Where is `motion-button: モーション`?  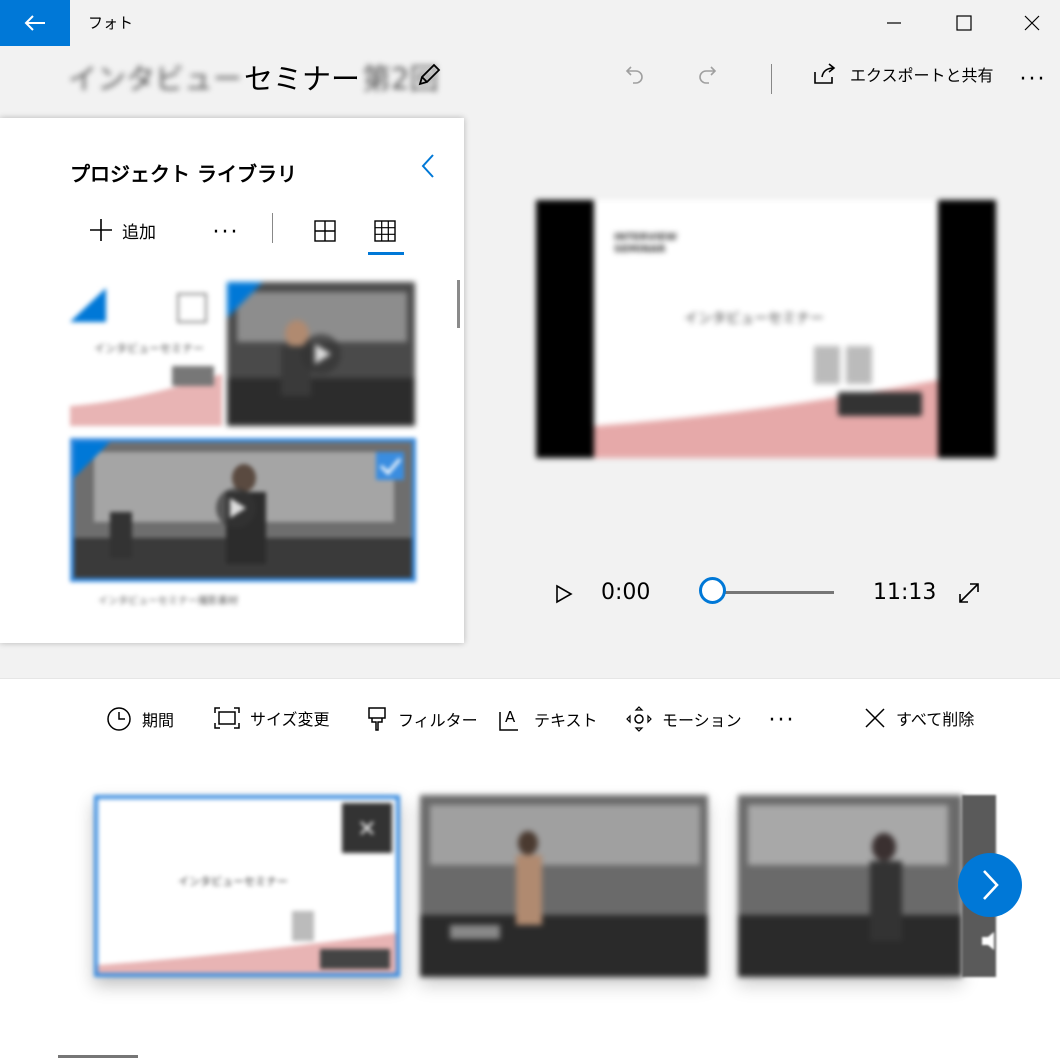 motion-button: モーション is located at coordinates (684, 719).